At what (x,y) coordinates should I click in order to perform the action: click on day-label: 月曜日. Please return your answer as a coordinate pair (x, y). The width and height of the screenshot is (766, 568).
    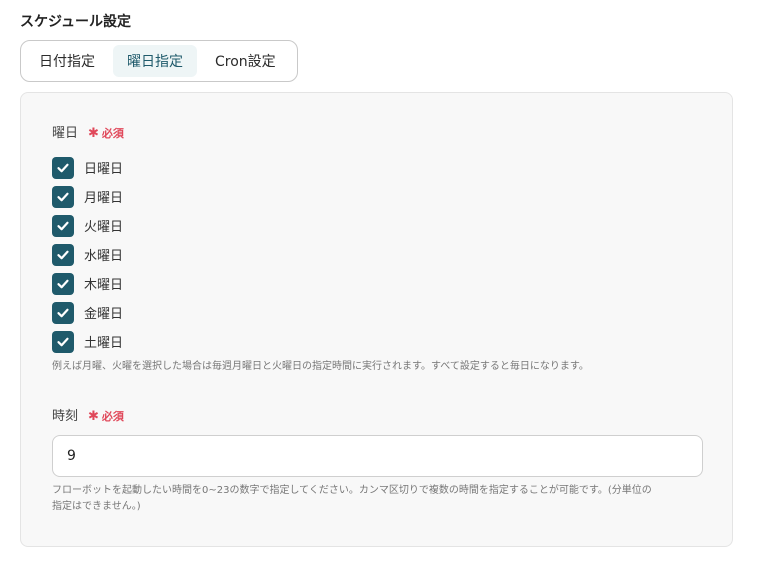
    Looking at the image, I should click on (104, 198).